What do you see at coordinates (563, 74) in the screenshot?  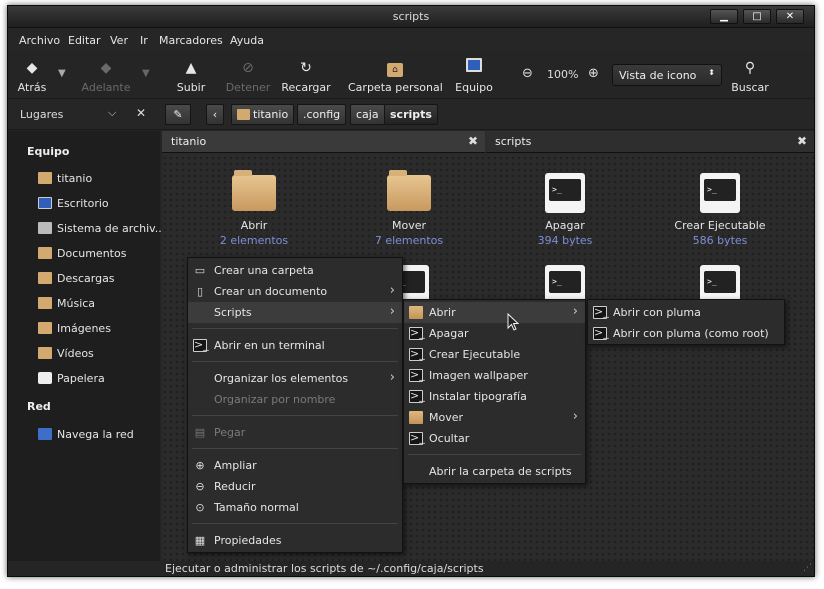 I see `zoom-level: 100%` at bounding box center [563, 74].